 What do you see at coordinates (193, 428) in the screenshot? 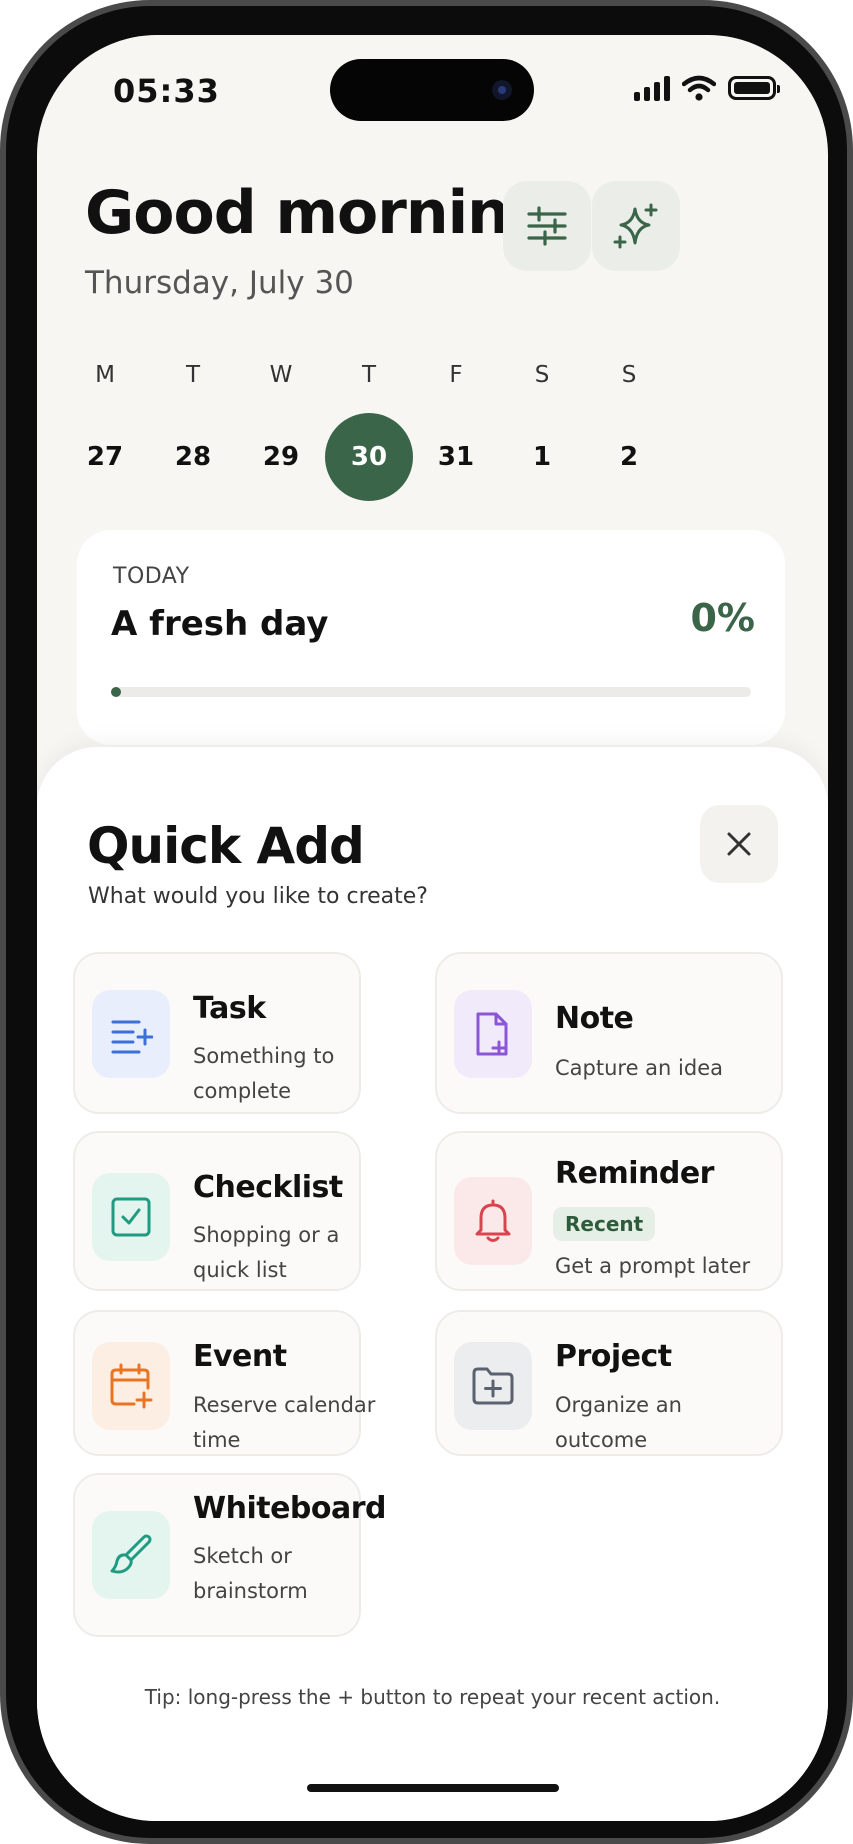
I see `week-day-28: T 28` at bounding box center [193, 428].